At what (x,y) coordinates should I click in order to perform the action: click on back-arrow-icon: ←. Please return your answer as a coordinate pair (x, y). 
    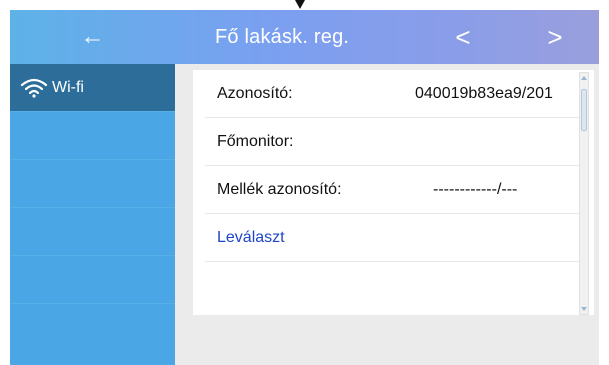
    Looking at the image, I should click on (92, 36).